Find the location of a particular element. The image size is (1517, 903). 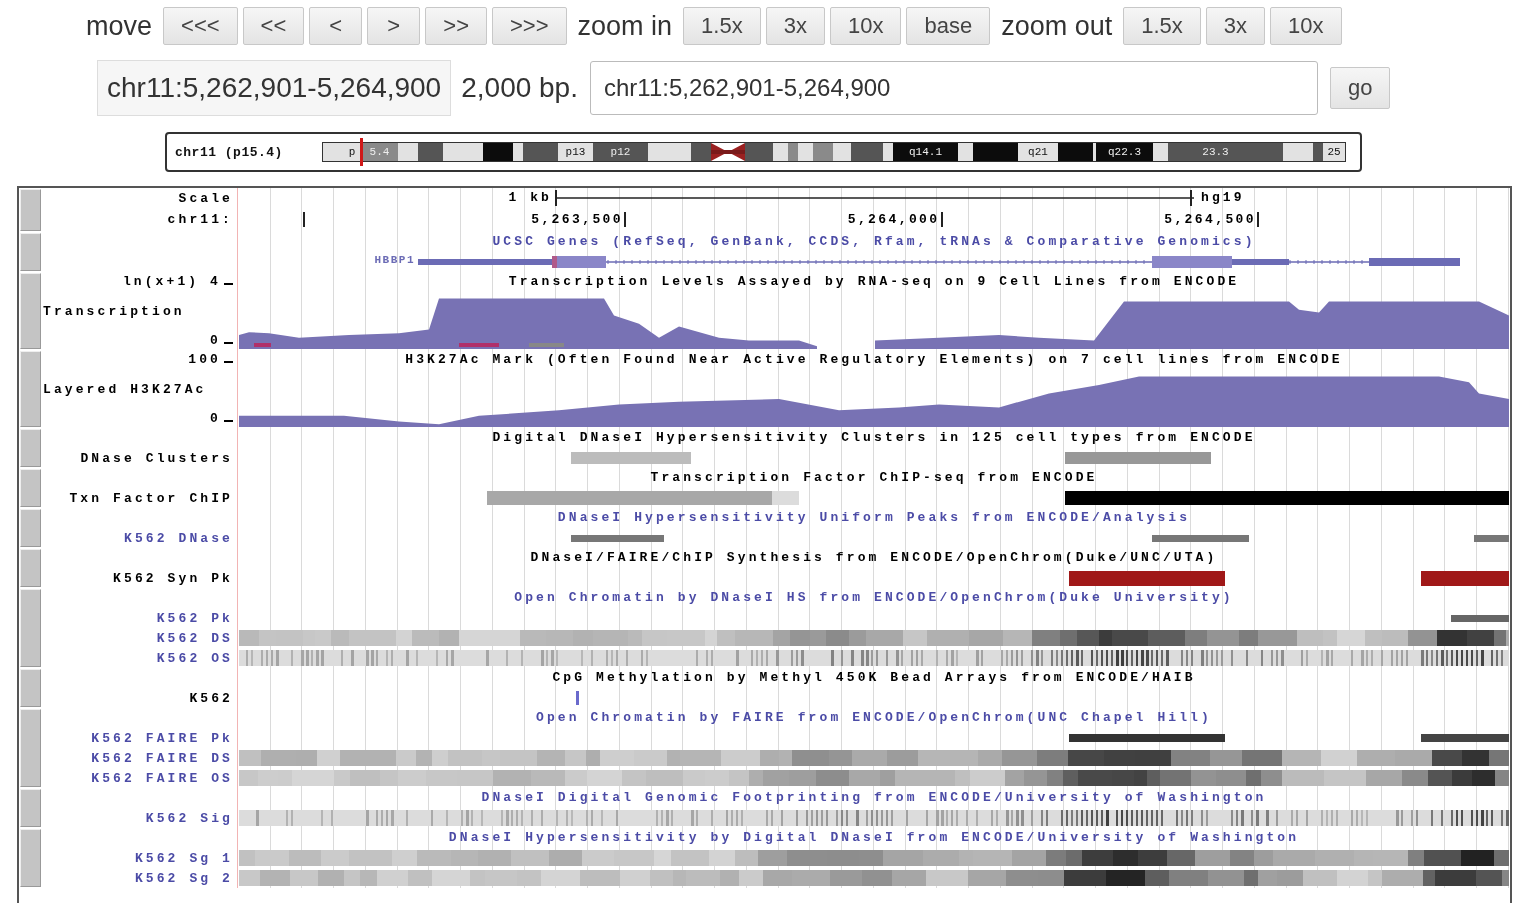

nav-button: < is located at coordinates (336, 26).